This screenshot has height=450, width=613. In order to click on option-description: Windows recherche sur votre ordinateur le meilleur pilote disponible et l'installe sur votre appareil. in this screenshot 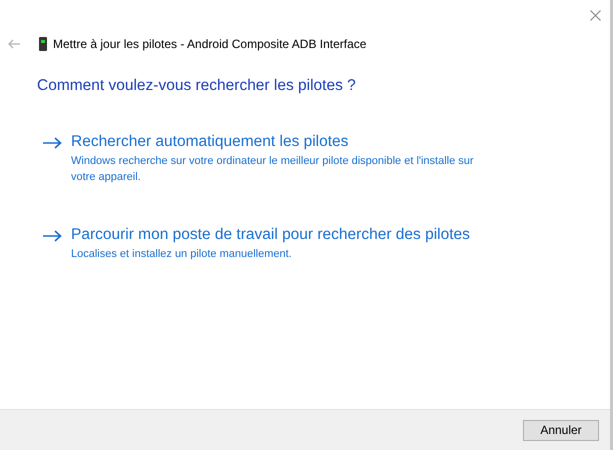, I will do `click(273, 169)`.